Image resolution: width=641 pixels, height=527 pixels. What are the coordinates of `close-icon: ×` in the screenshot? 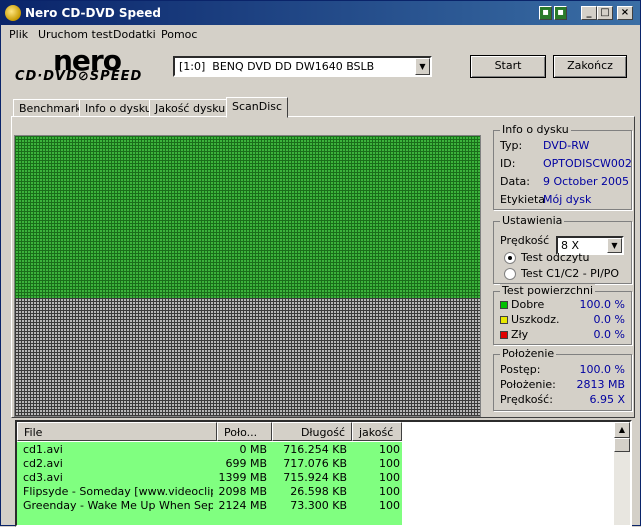 It's located at (625, 13).